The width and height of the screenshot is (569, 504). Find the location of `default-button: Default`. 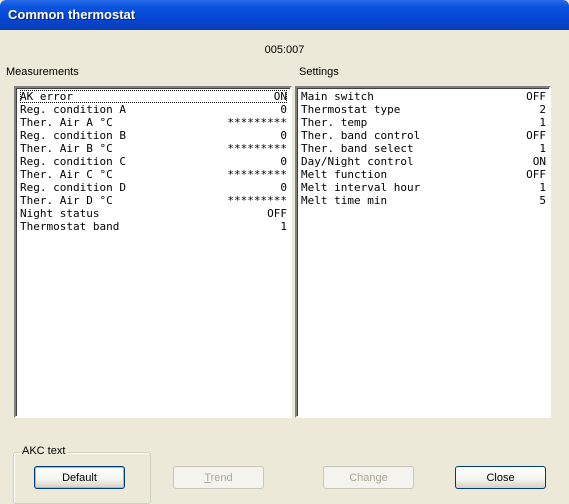

default-button: Default is located at coordinates (79, 477).